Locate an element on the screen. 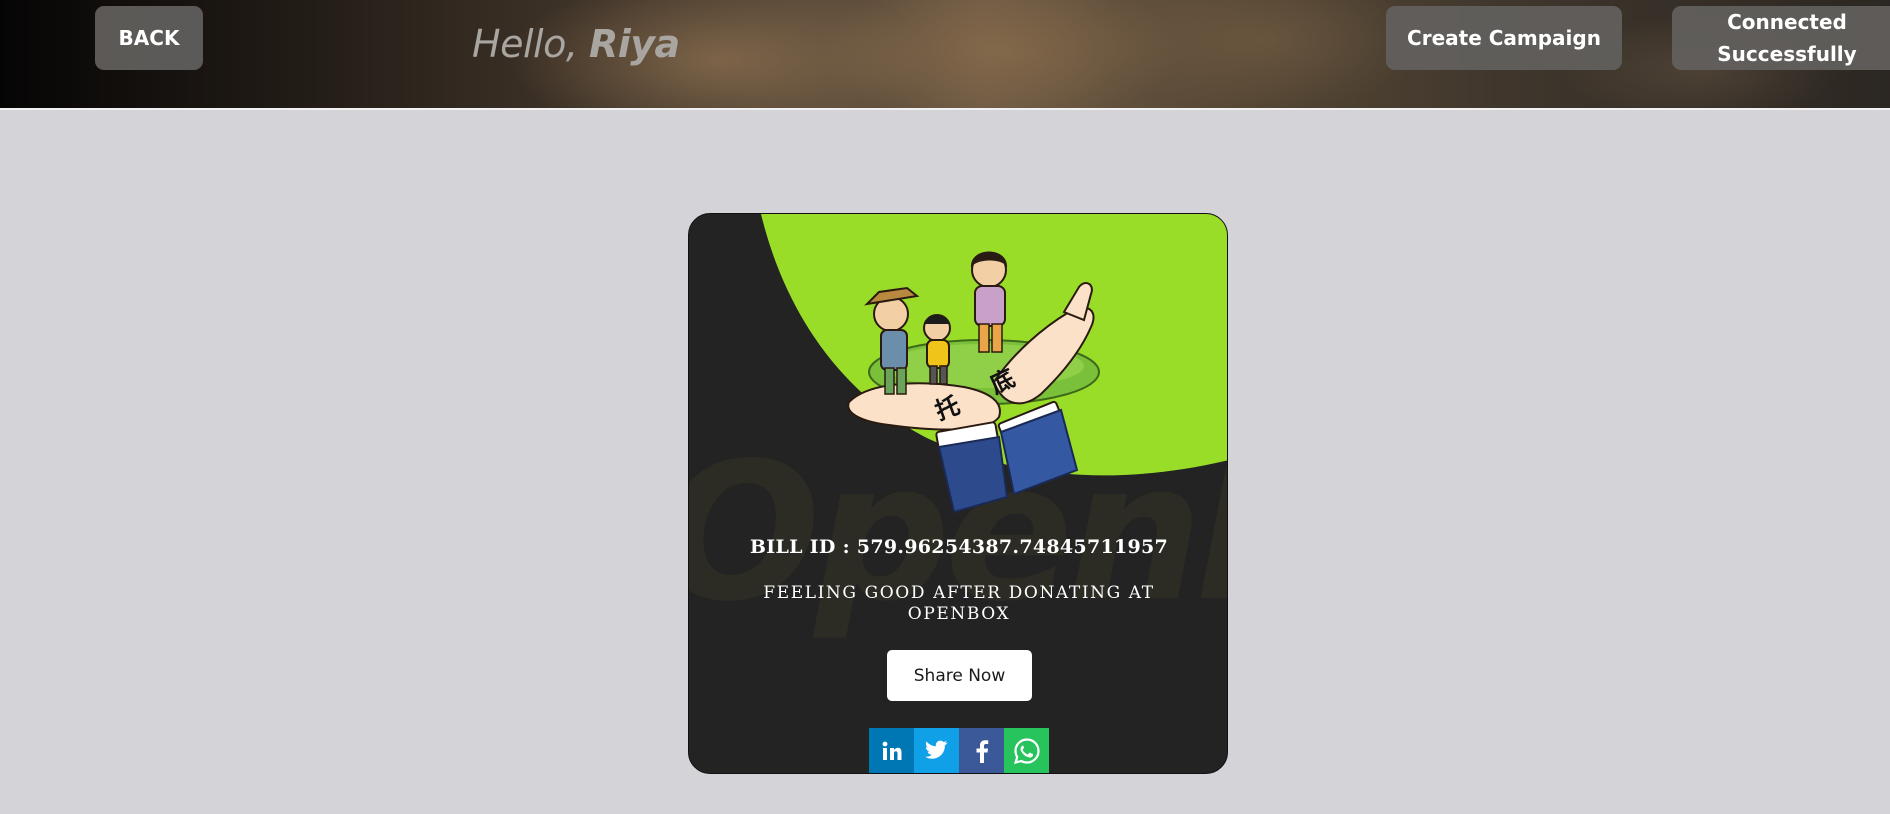  connection-status-line2: Successfully is located at coordinates (1787, 54).